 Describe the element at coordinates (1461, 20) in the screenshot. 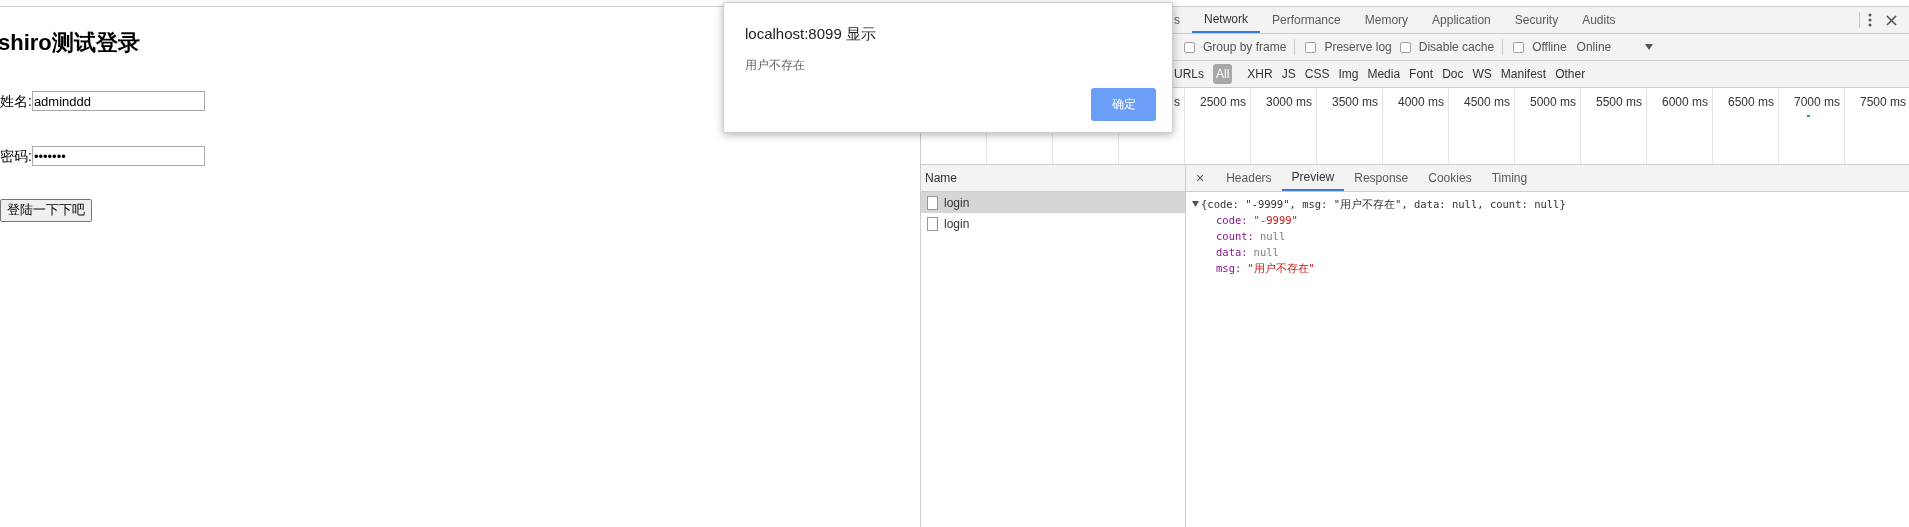

I see `devtools-tab: Application` at that location.